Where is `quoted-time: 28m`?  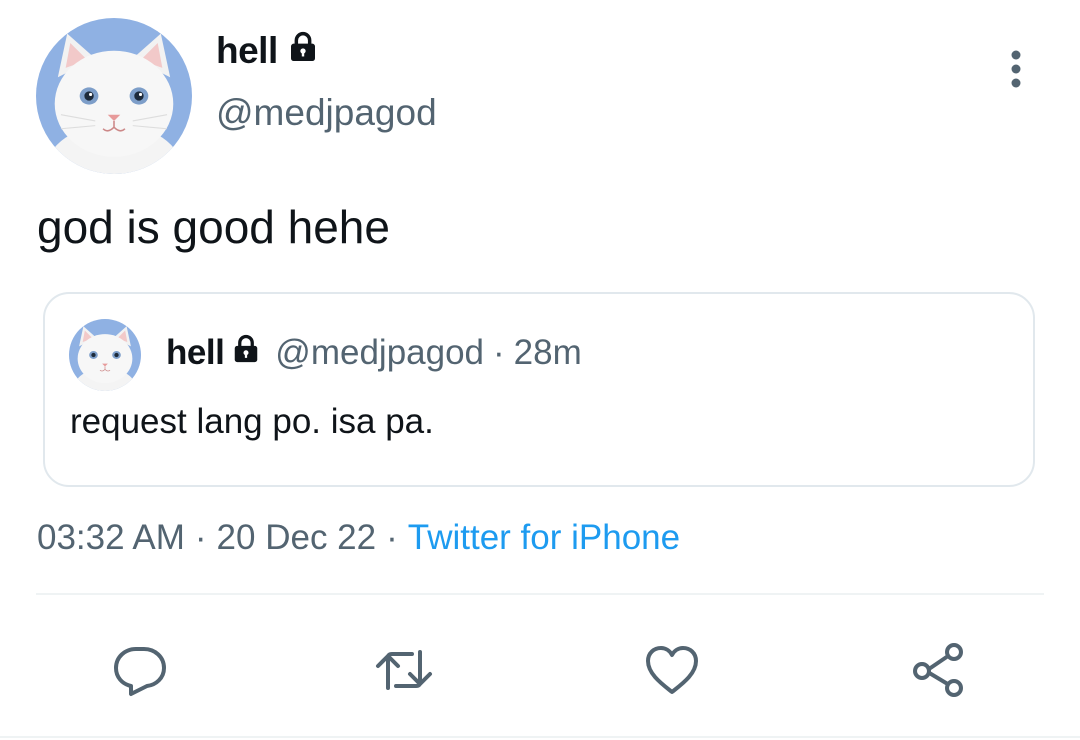 quoted-time: 28m is located at coordinates (547, 352).